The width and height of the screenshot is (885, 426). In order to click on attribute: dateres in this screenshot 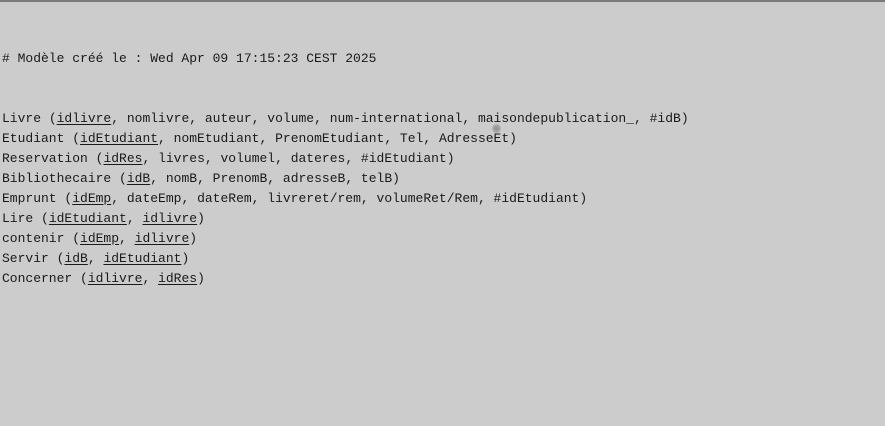, I will do `click(318, 158)`.